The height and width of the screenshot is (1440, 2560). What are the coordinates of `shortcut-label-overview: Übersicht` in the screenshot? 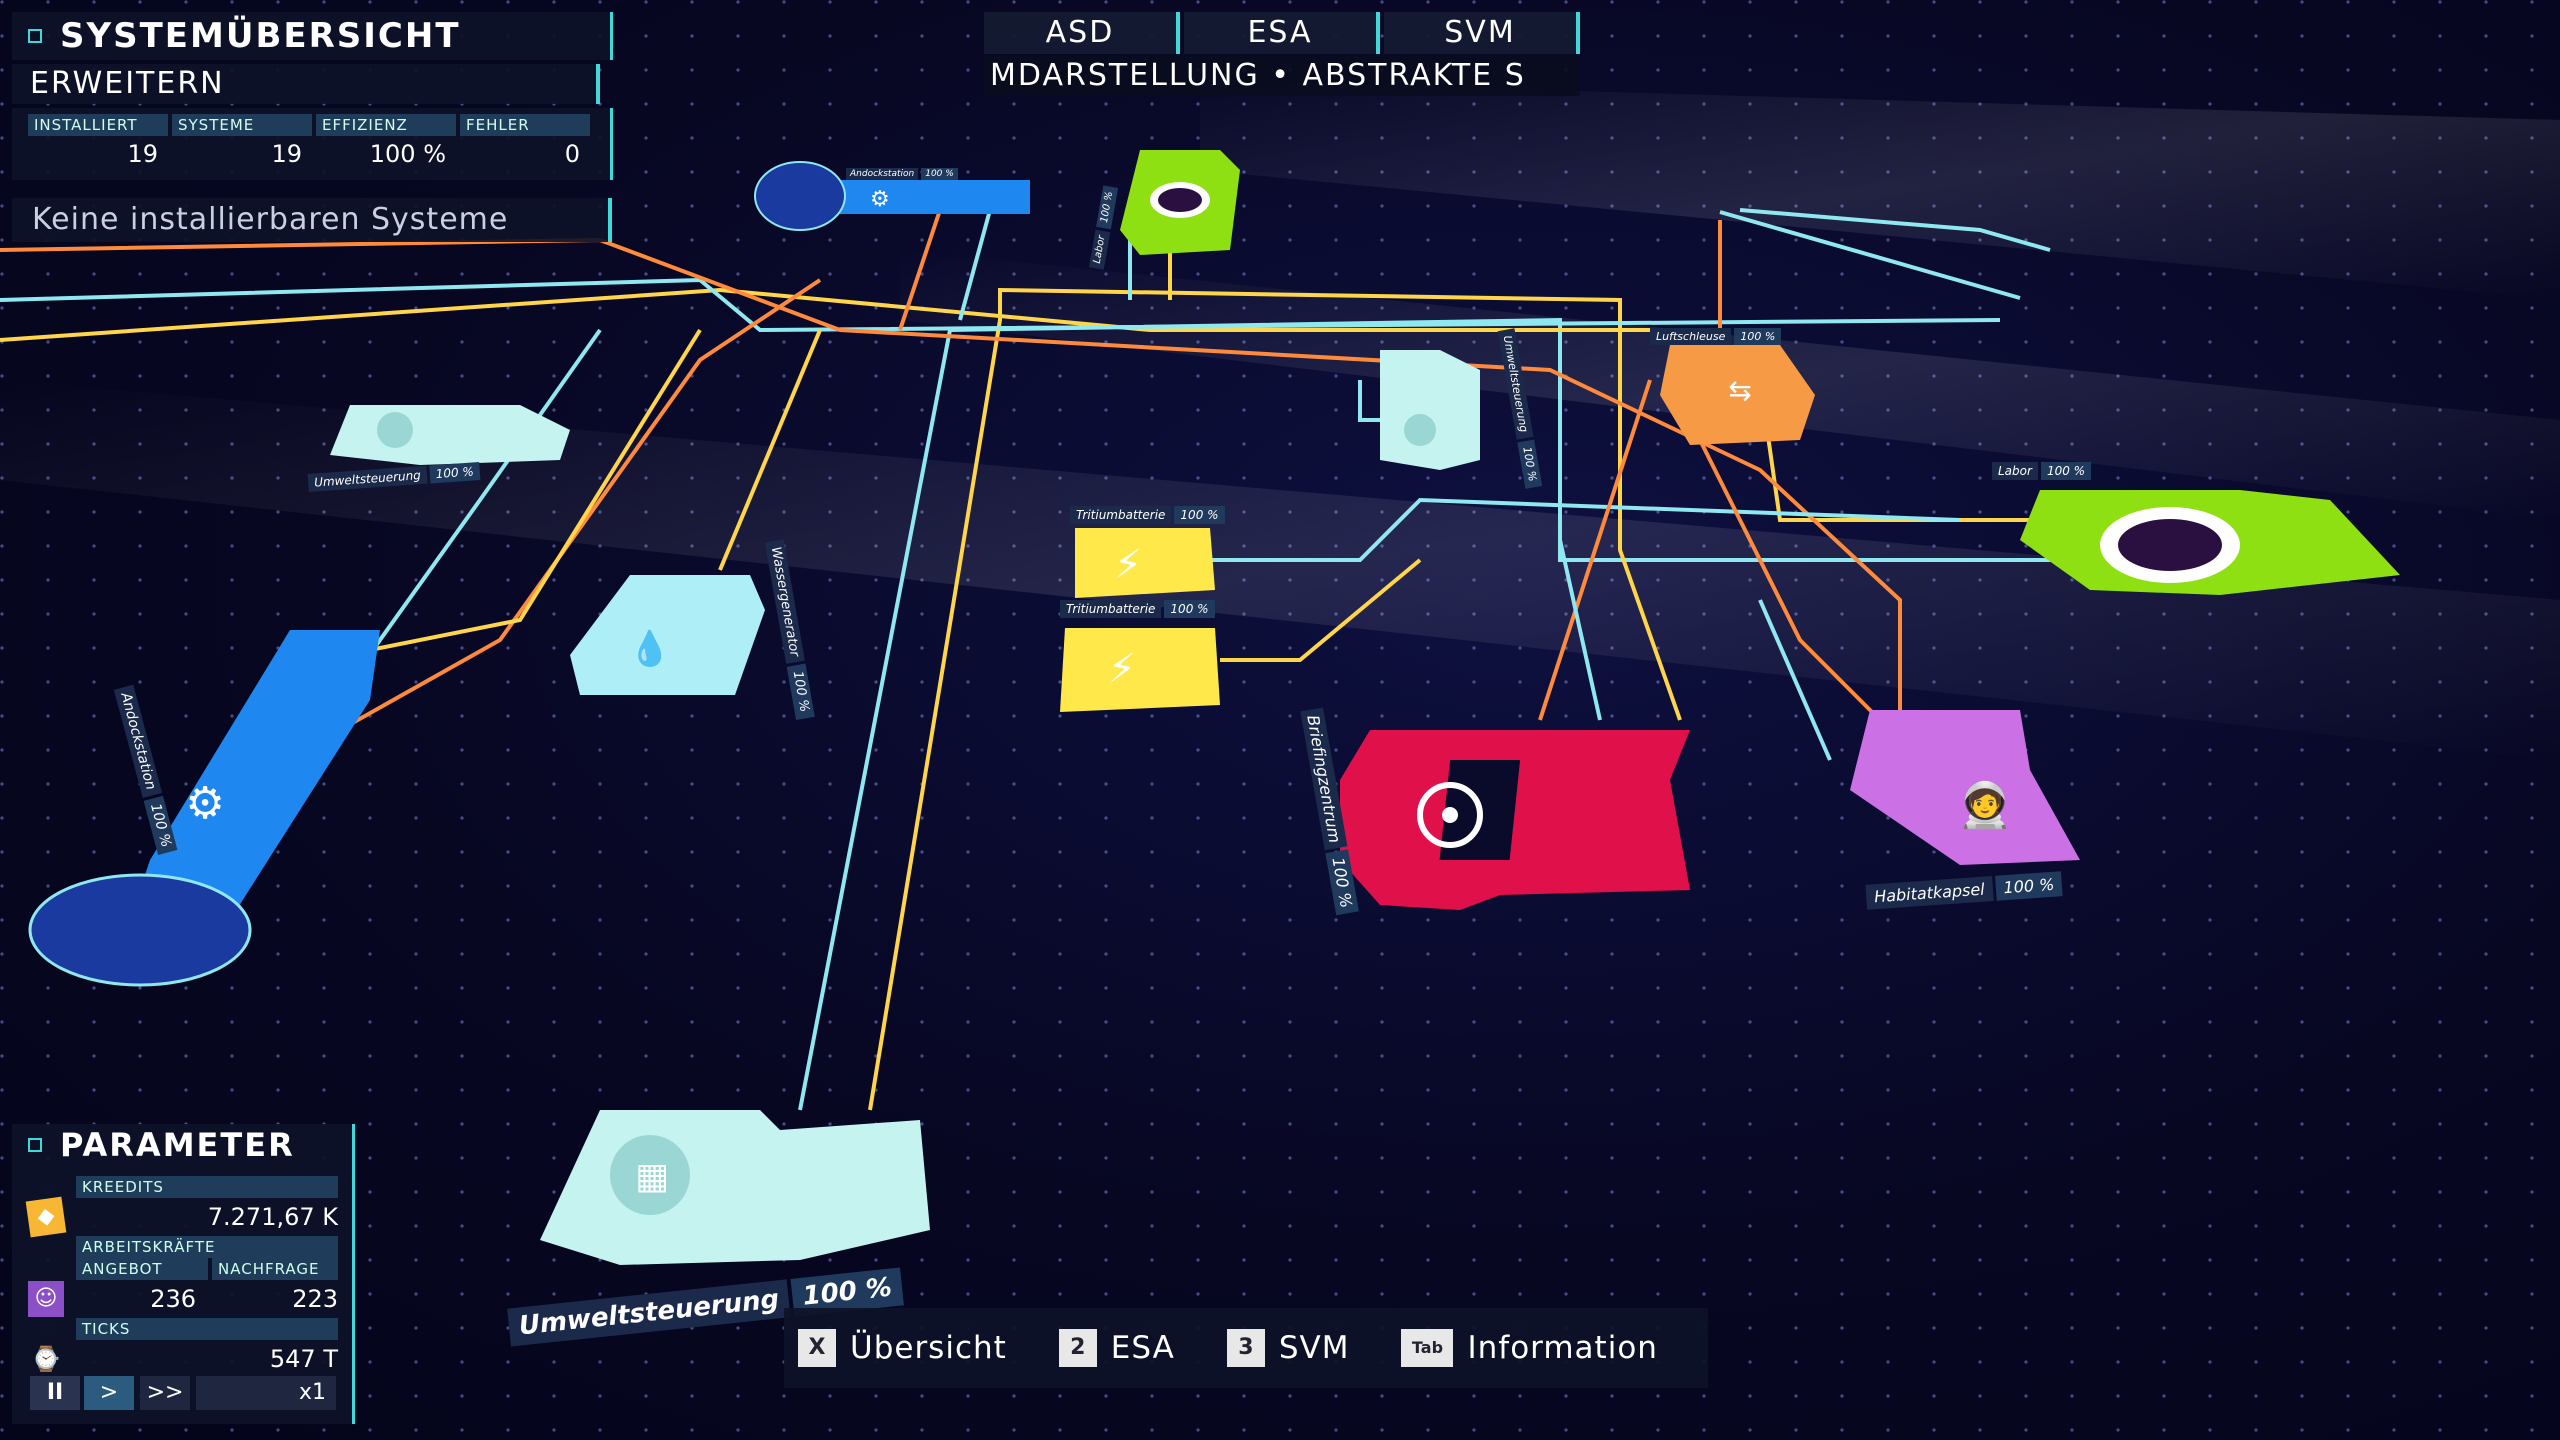 It's located at (928, 1348).